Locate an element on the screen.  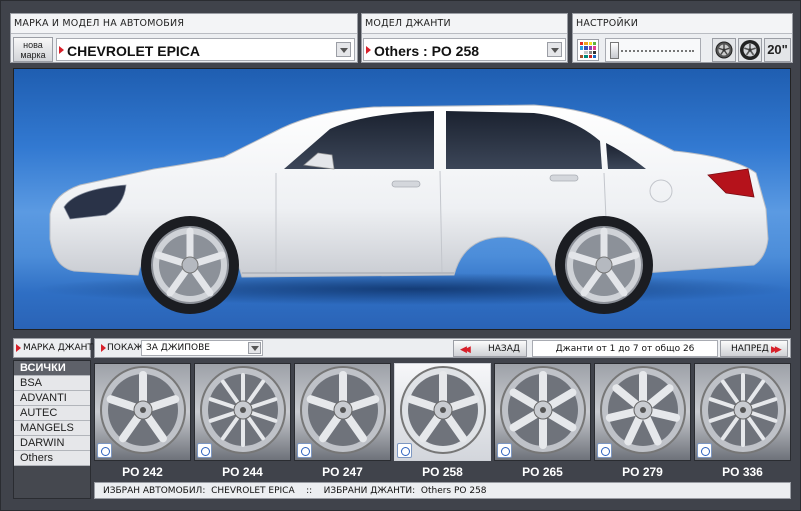
new-brand-button: нова марка is located at coordinates (33, 49).